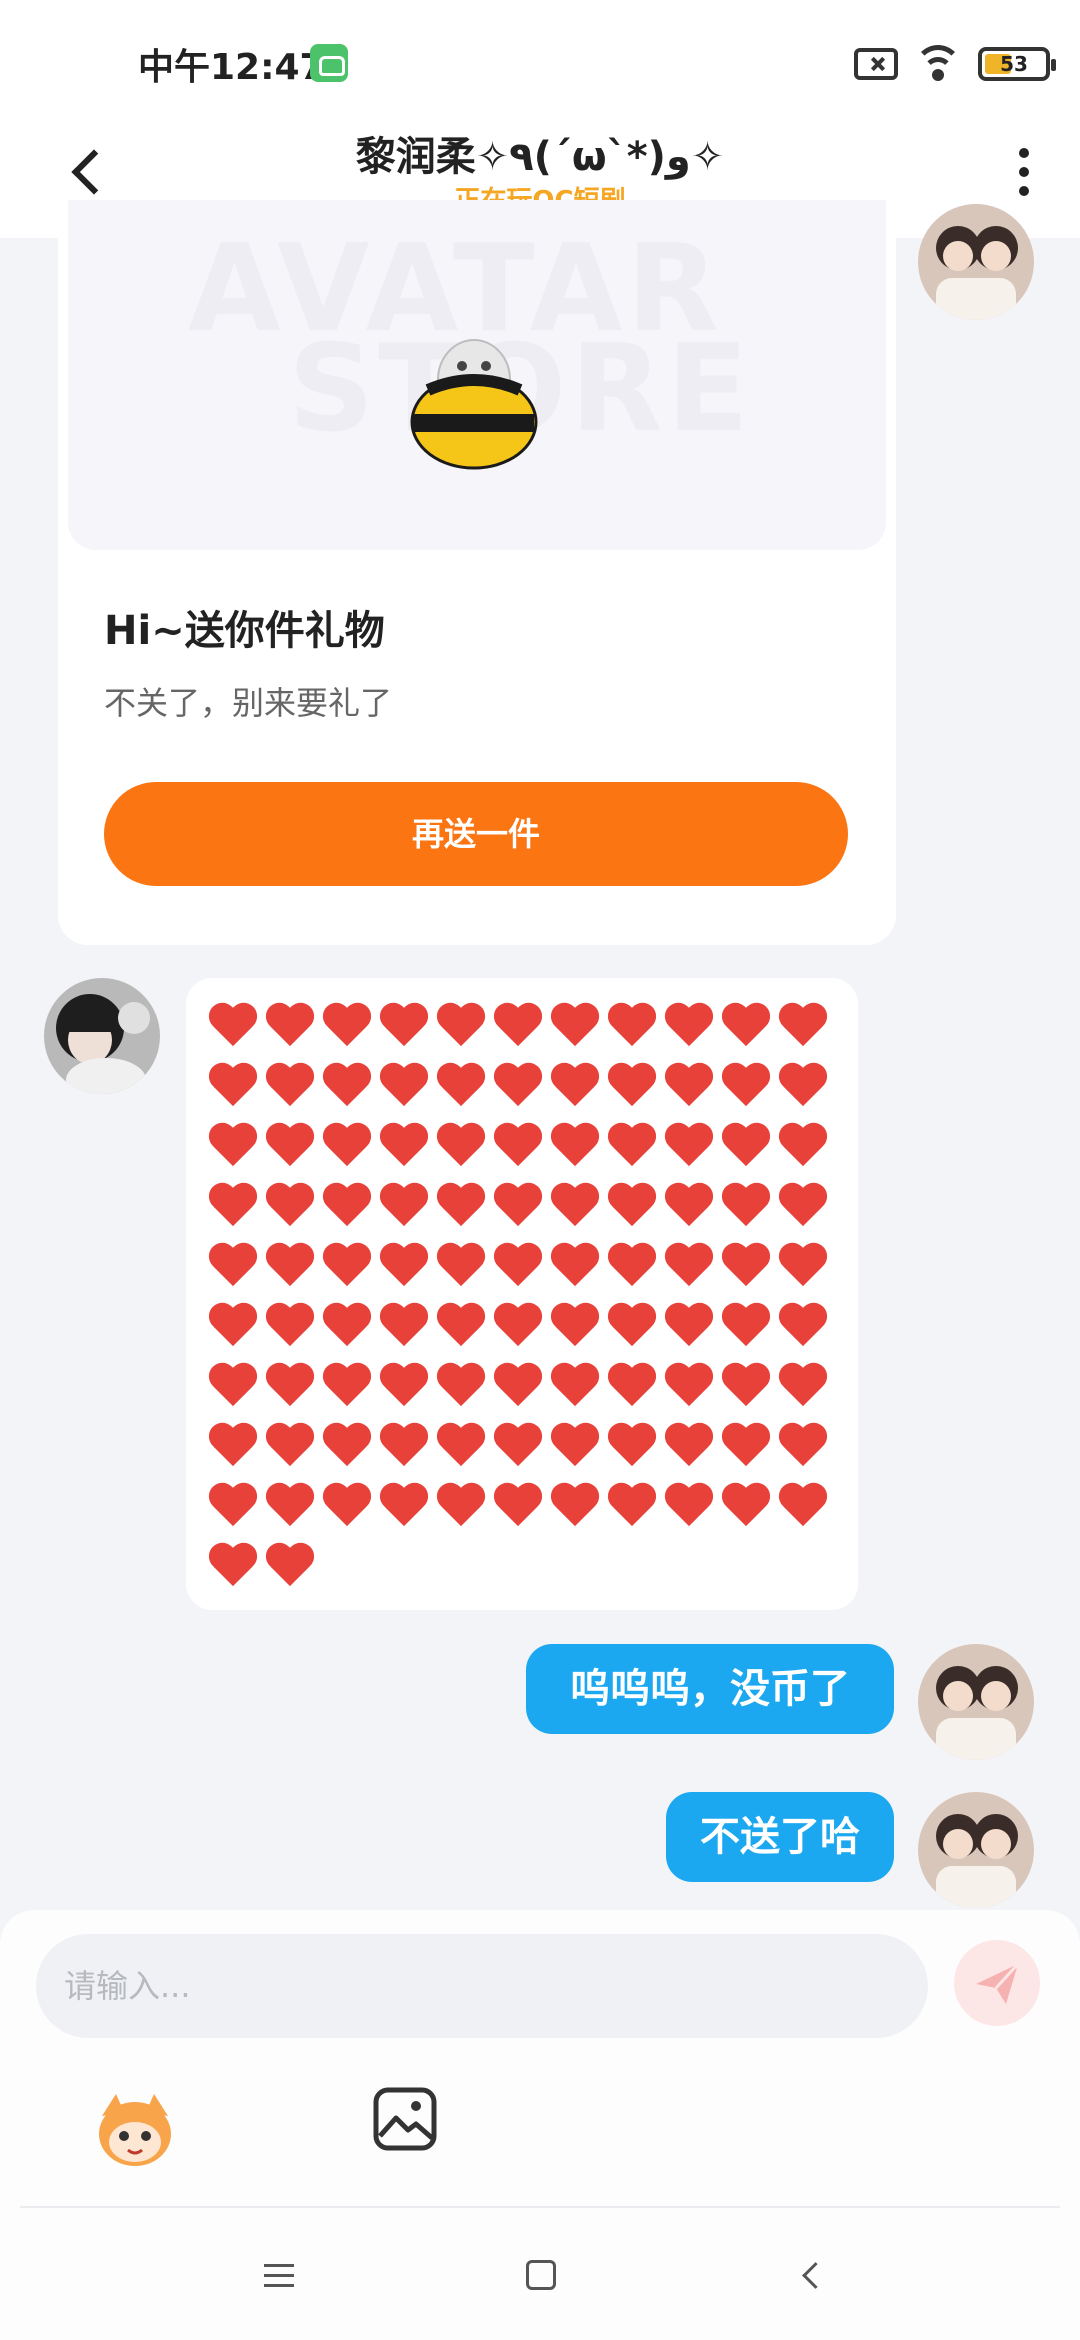 This screenshot has width=1080, height=2340. I want to click on gift-subtitle: 不关了，别来要礼了, so click(248, 703).